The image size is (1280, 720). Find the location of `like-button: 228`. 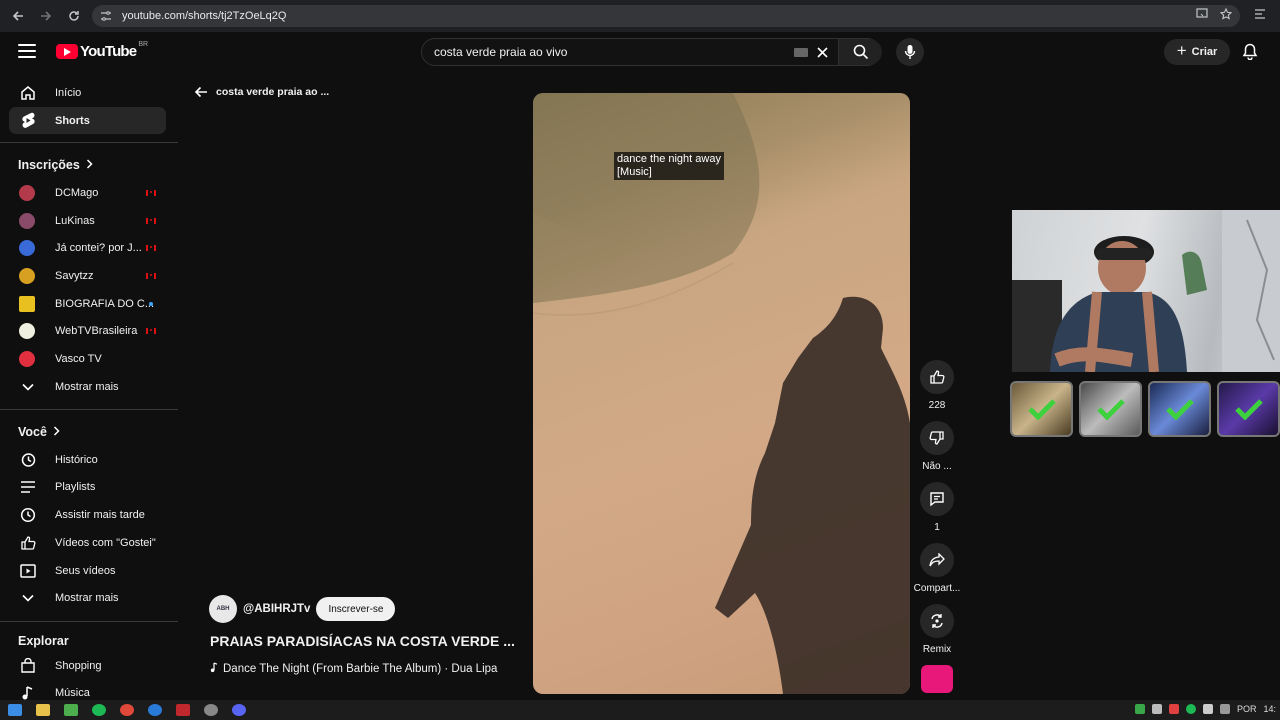

like-button: 228 is located at coordinates (937, 385).